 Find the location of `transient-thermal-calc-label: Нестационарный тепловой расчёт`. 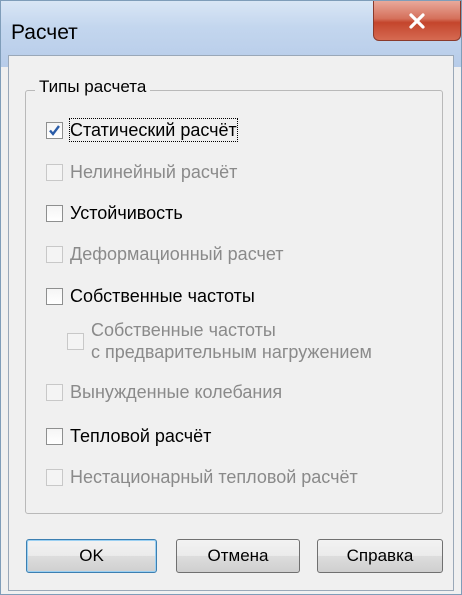

transient-thermal-calc-label: Нестационарный тепловой расчёт is located at coordinates (214, 477).